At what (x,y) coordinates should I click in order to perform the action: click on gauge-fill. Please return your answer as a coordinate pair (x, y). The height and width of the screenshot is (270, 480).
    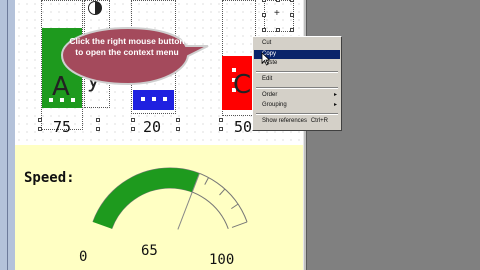
    Looking at the image, I should click on (146, 198).